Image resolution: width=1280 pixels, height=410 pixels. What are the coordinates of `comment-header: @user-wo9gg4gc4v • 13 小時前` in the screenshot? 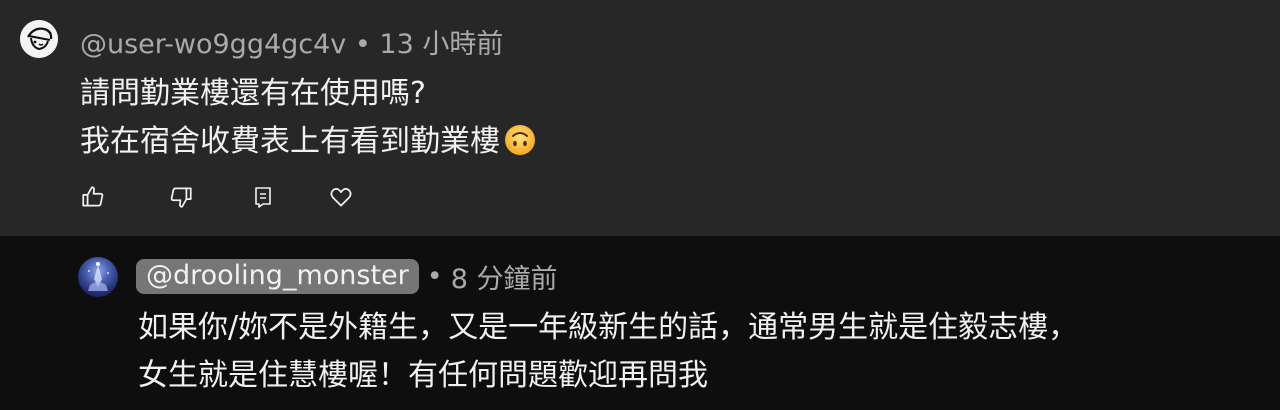 It's located at (291, 41).